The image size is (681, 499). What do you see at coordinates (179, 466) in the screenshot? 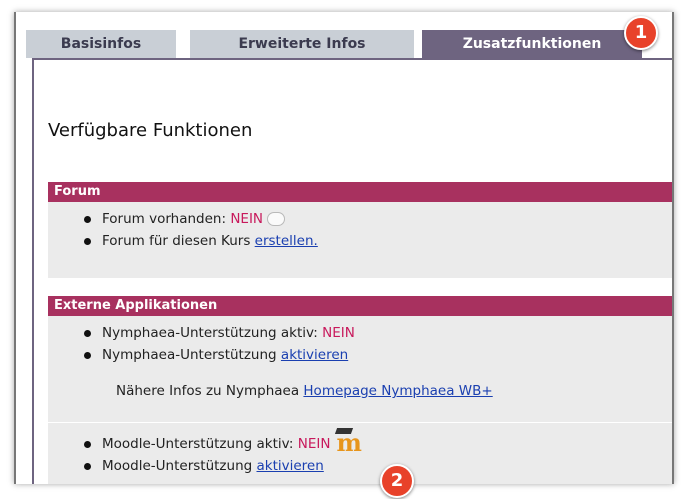
I see `moodle-activate-prefix: Moodle-Unterstützung` at bounding box center [179, 466].